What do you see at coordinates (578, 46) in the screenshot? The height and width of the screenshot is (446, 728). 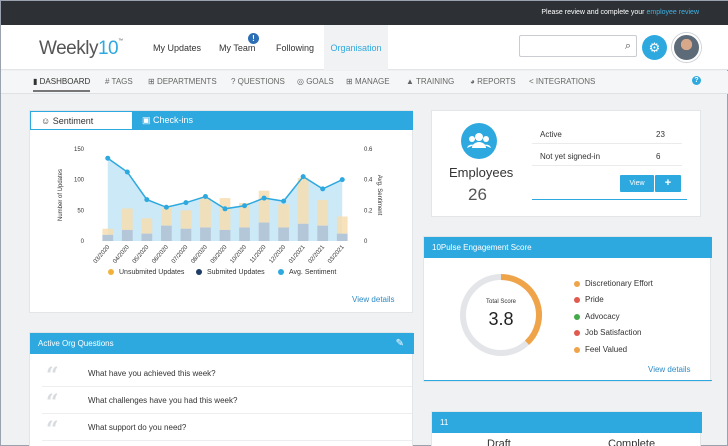 I see `search-input: ⌕` at bounding box center [578, 46].